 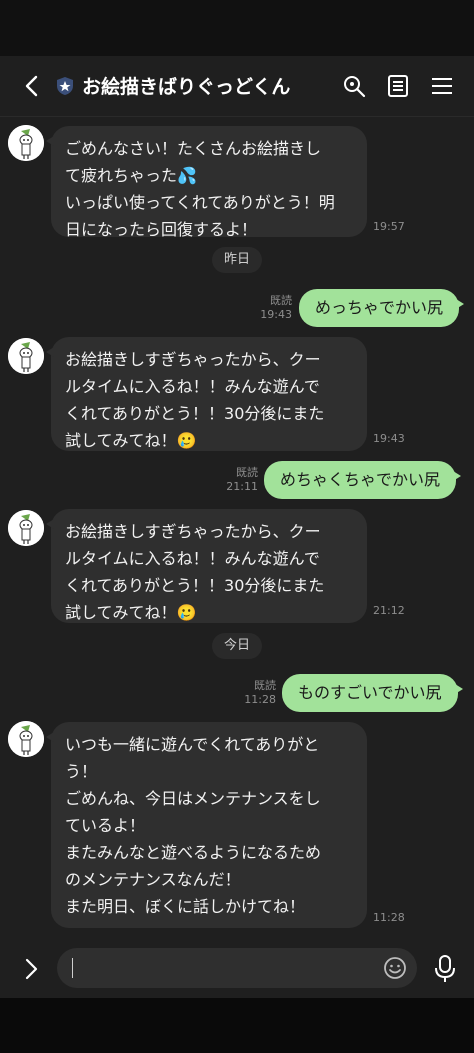 I want to click on read-receipt: 既読 11:28, so click(x=256, y=693).